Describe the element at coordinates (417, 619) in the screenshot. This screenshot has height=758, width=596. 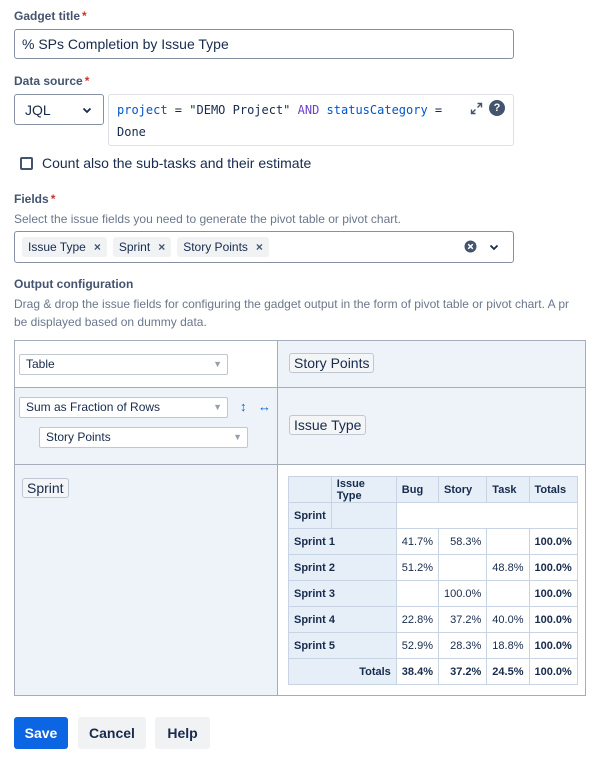
I see `table-cell: 22.8%` at that location.